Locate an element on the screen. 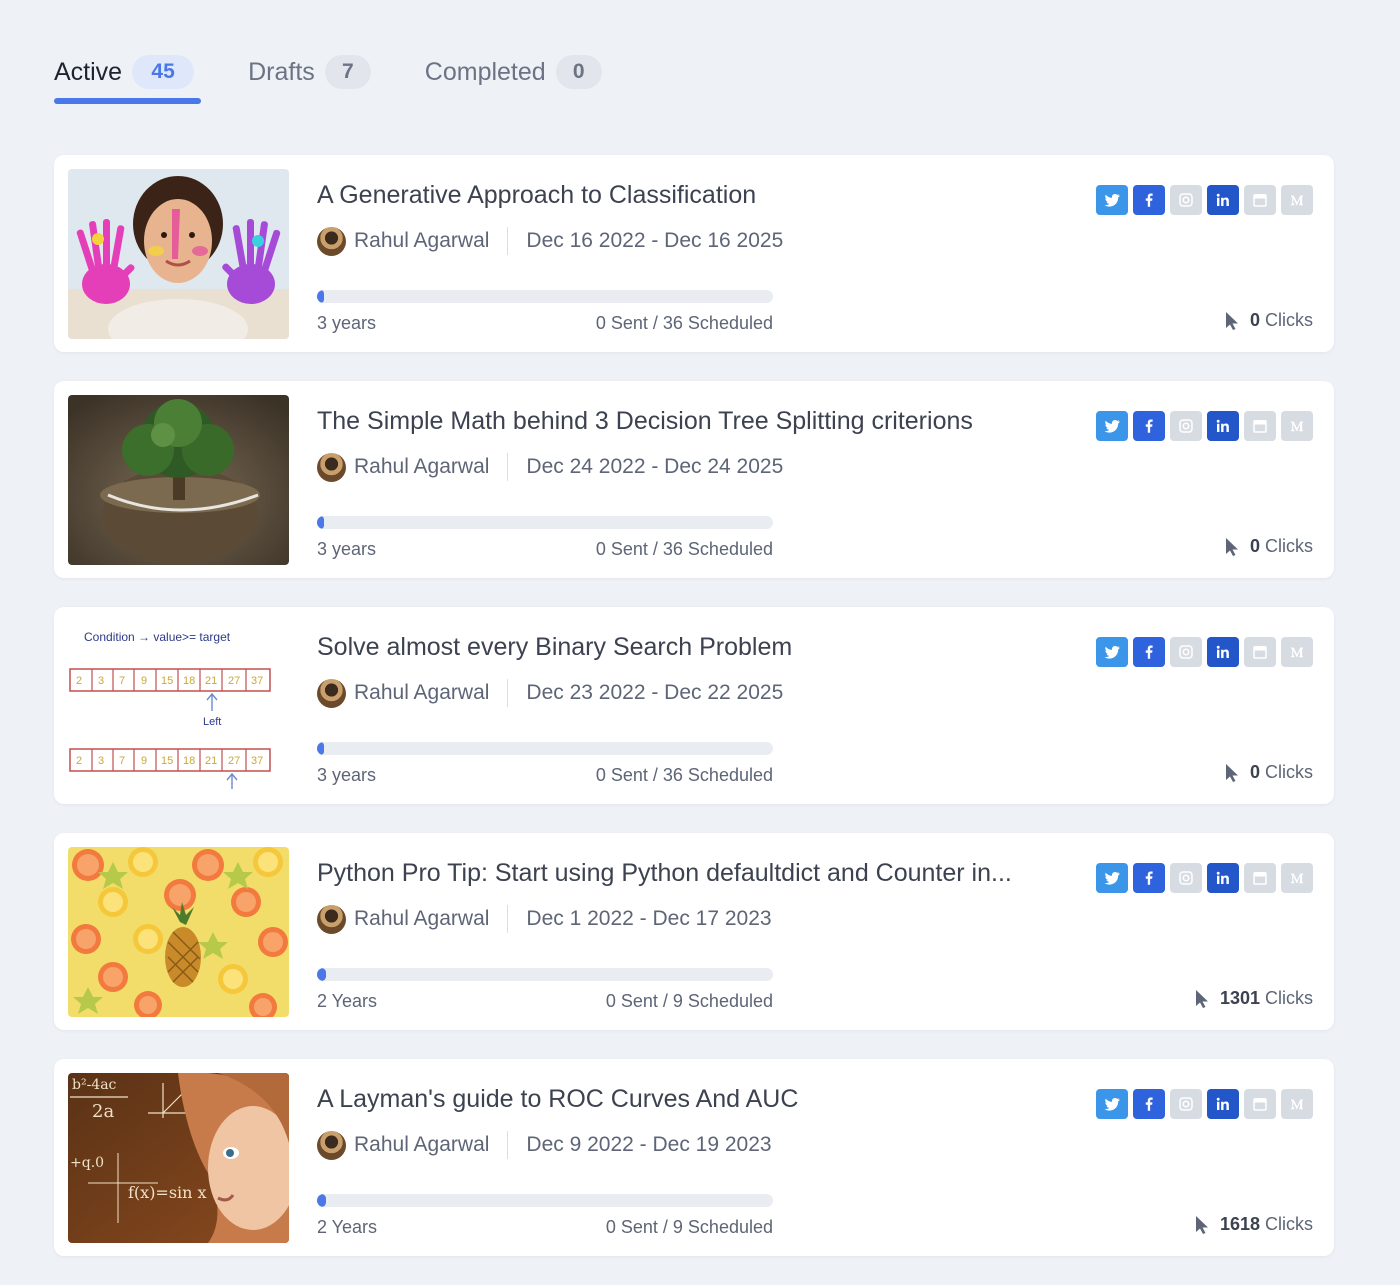  clicks-label: Clicks is located at coordinates (1289, 320).